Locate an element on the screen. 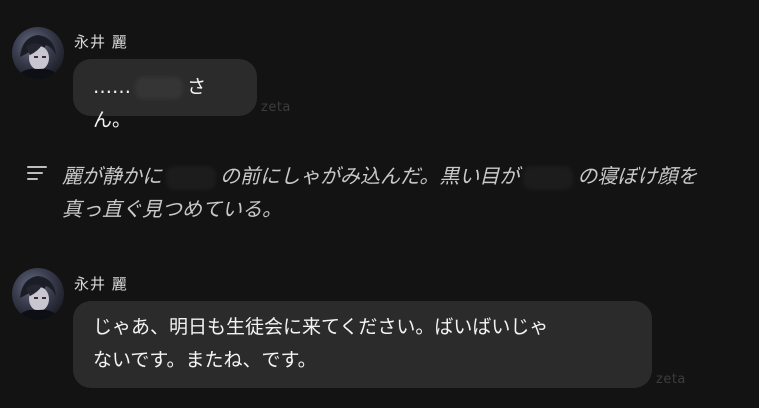 The width and height of the screenshot is (759, 408). text-lines-icon is located at coordinates (37, 174).